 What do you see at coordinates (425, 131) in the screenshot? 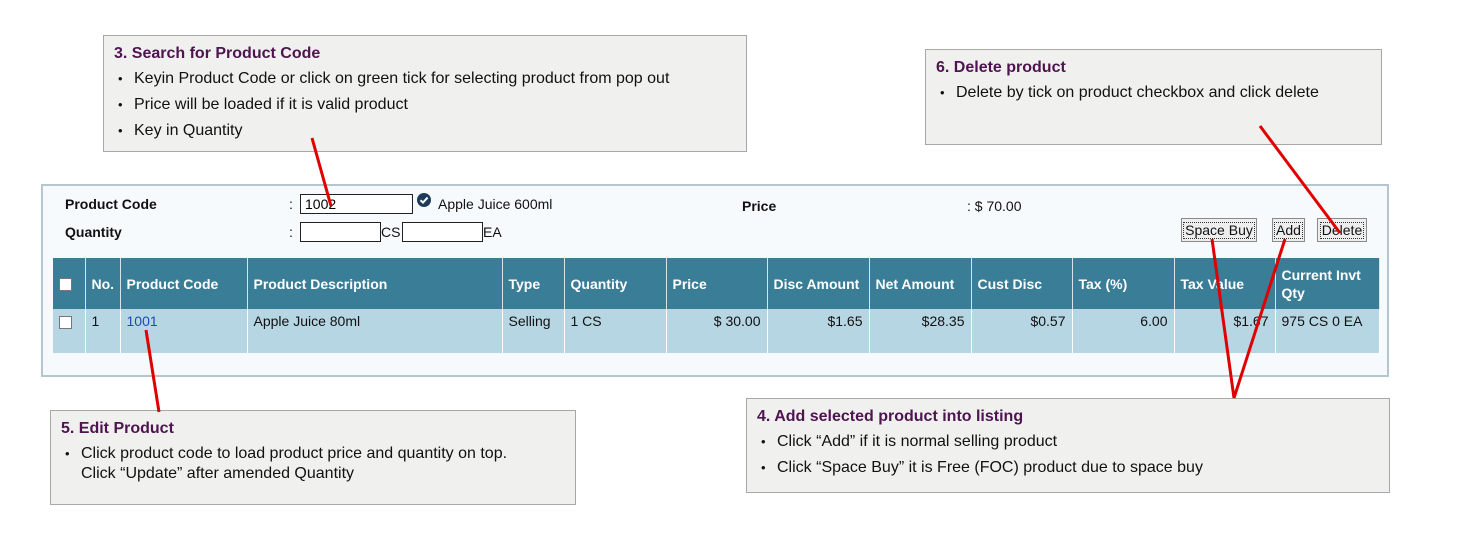
I see `callout-bullet: Key in Quantity` at bounding box center [425, 131].